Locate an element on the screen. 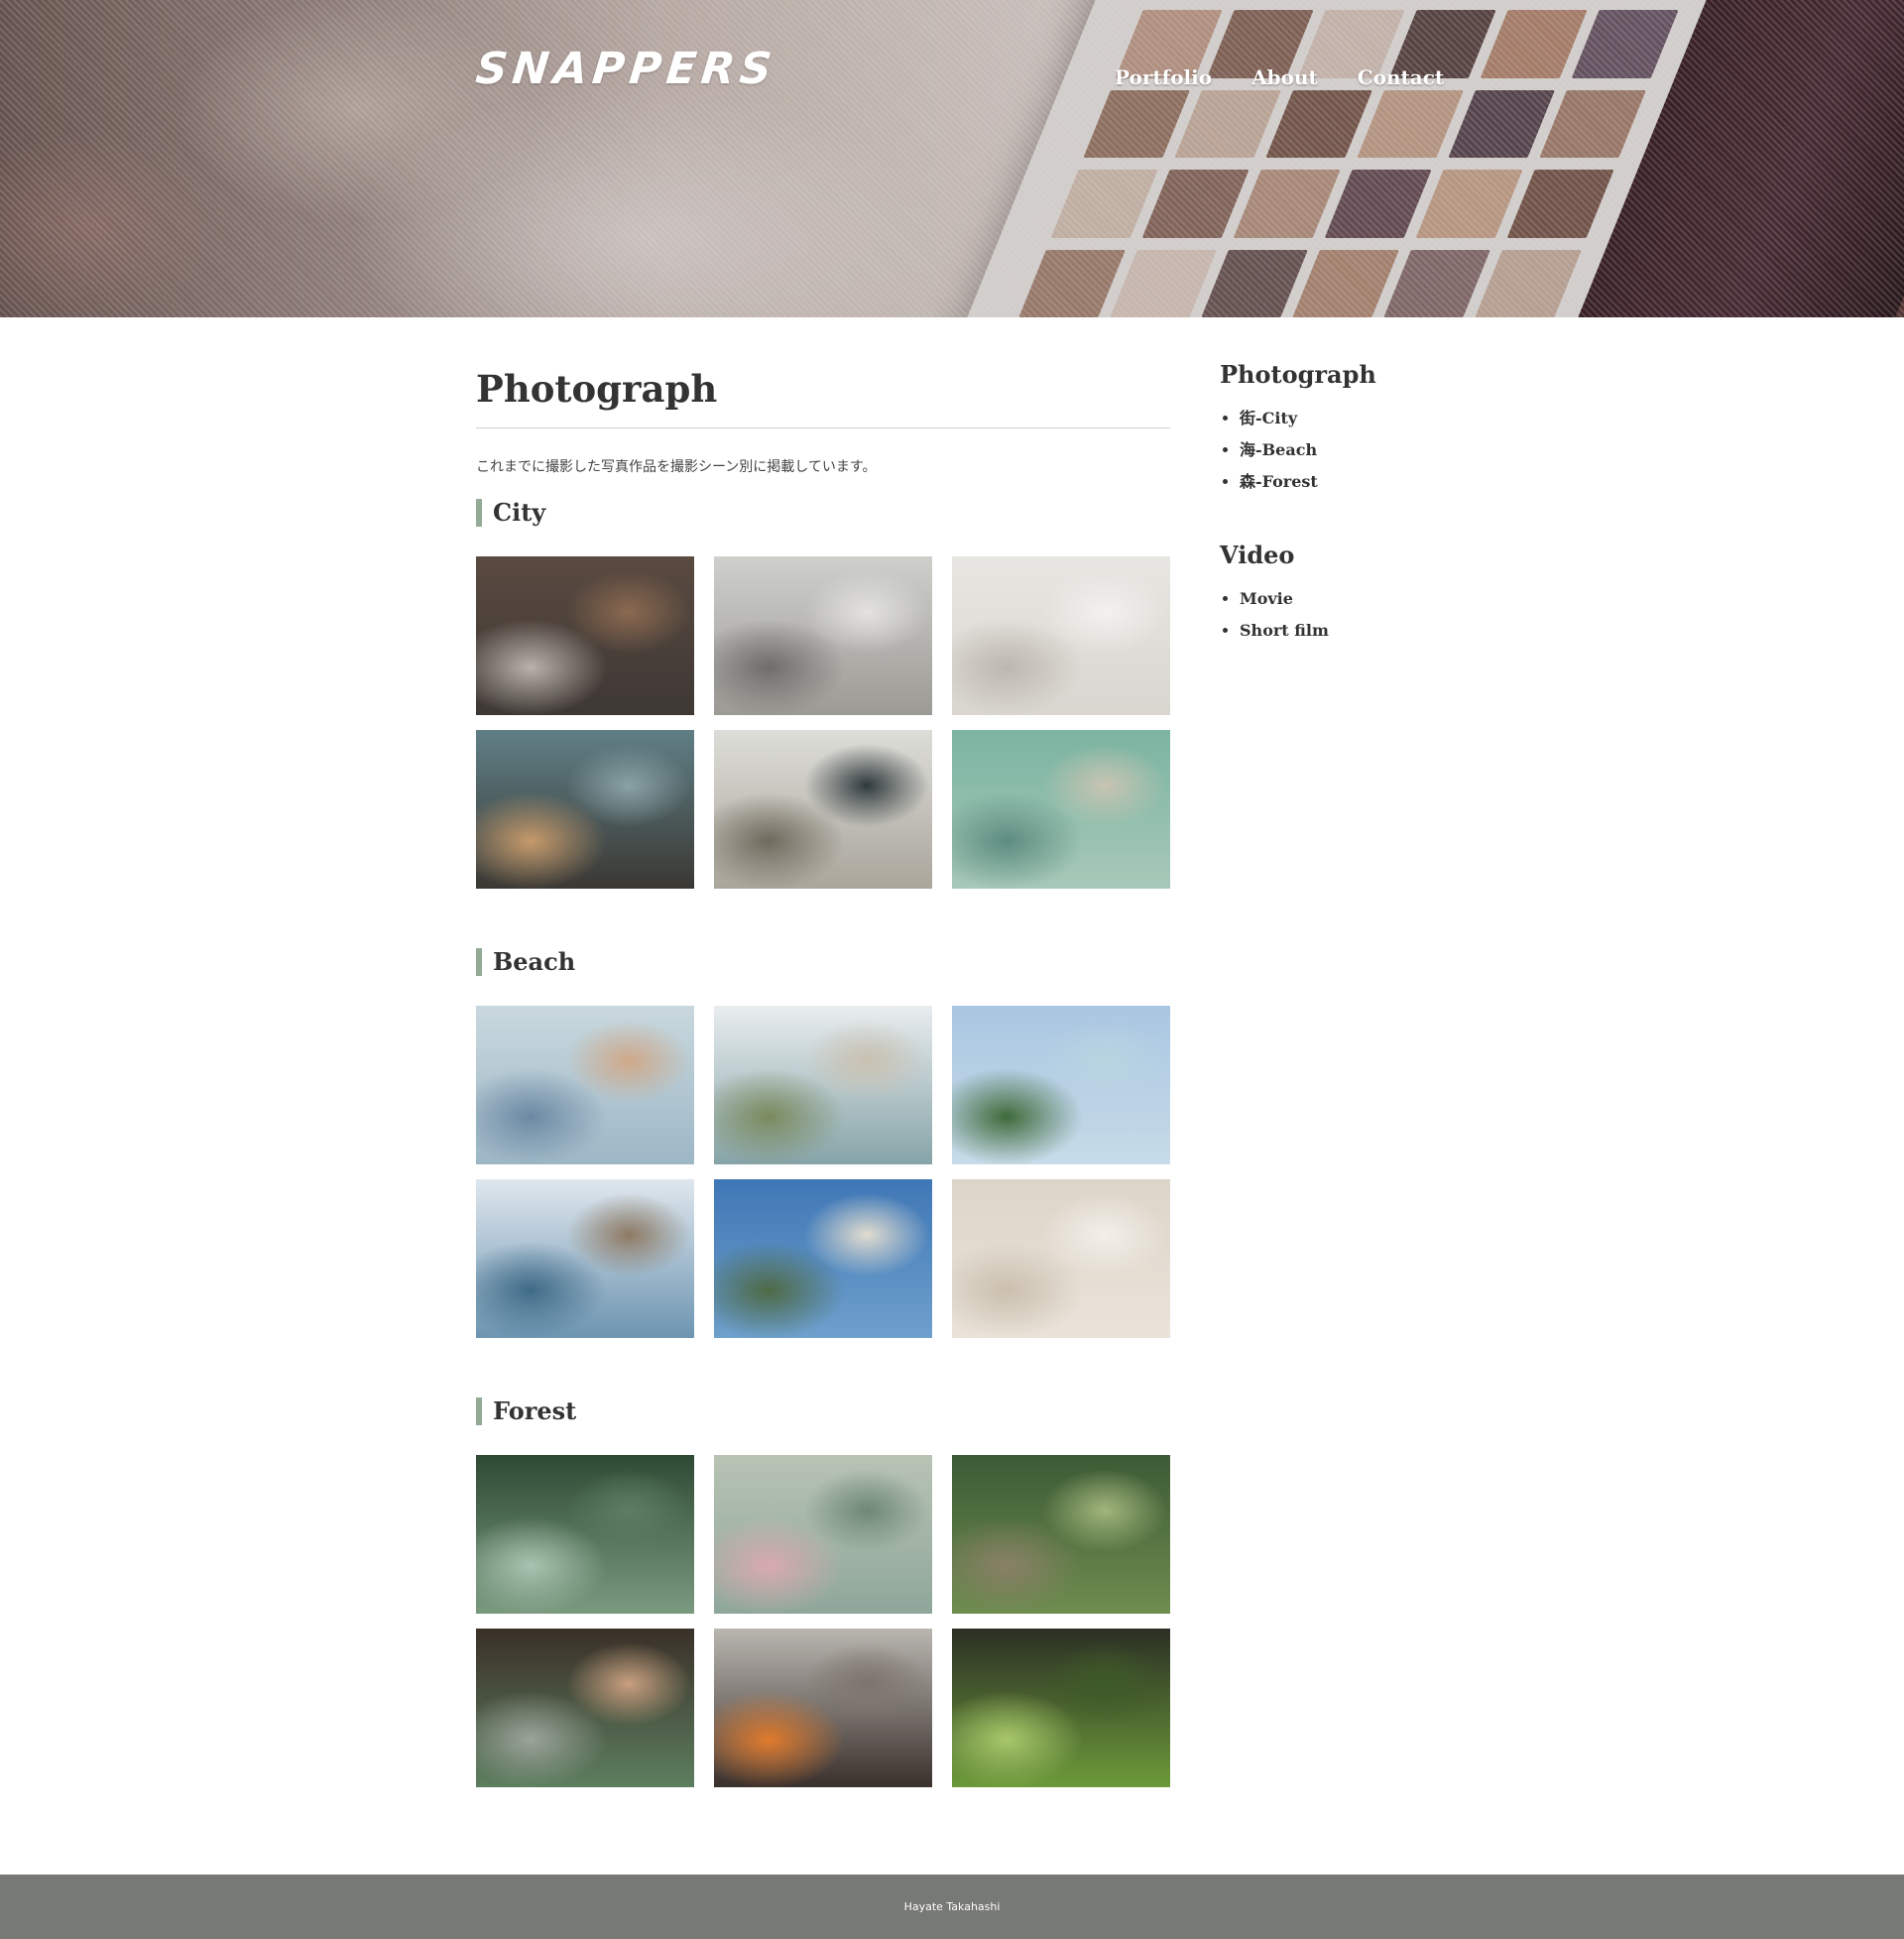  sidebar-list-photograph: 街-City 海-Beach 森-Forest is located at coordinates (1349, 450).